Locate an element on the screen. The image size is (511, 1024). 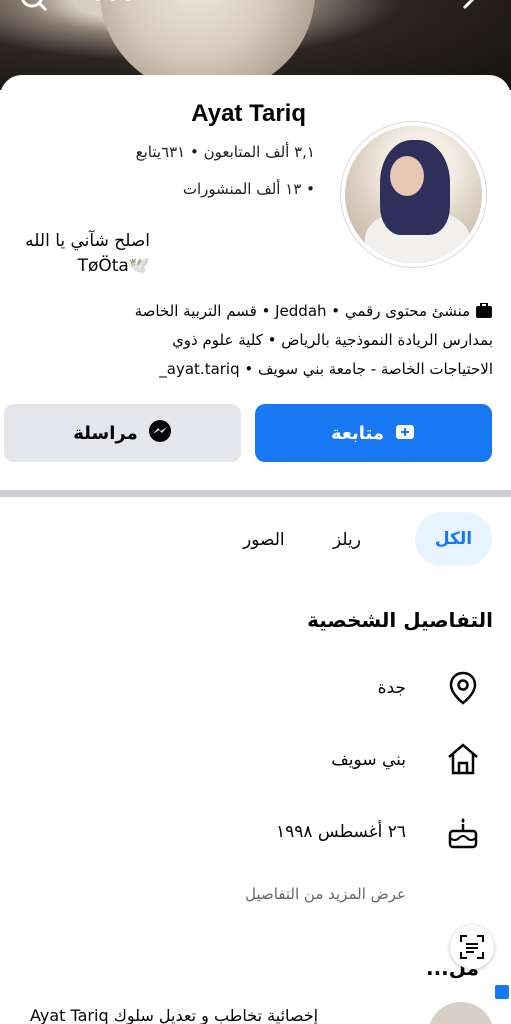
tab-all: الكل is located at coordinates (453, 539).